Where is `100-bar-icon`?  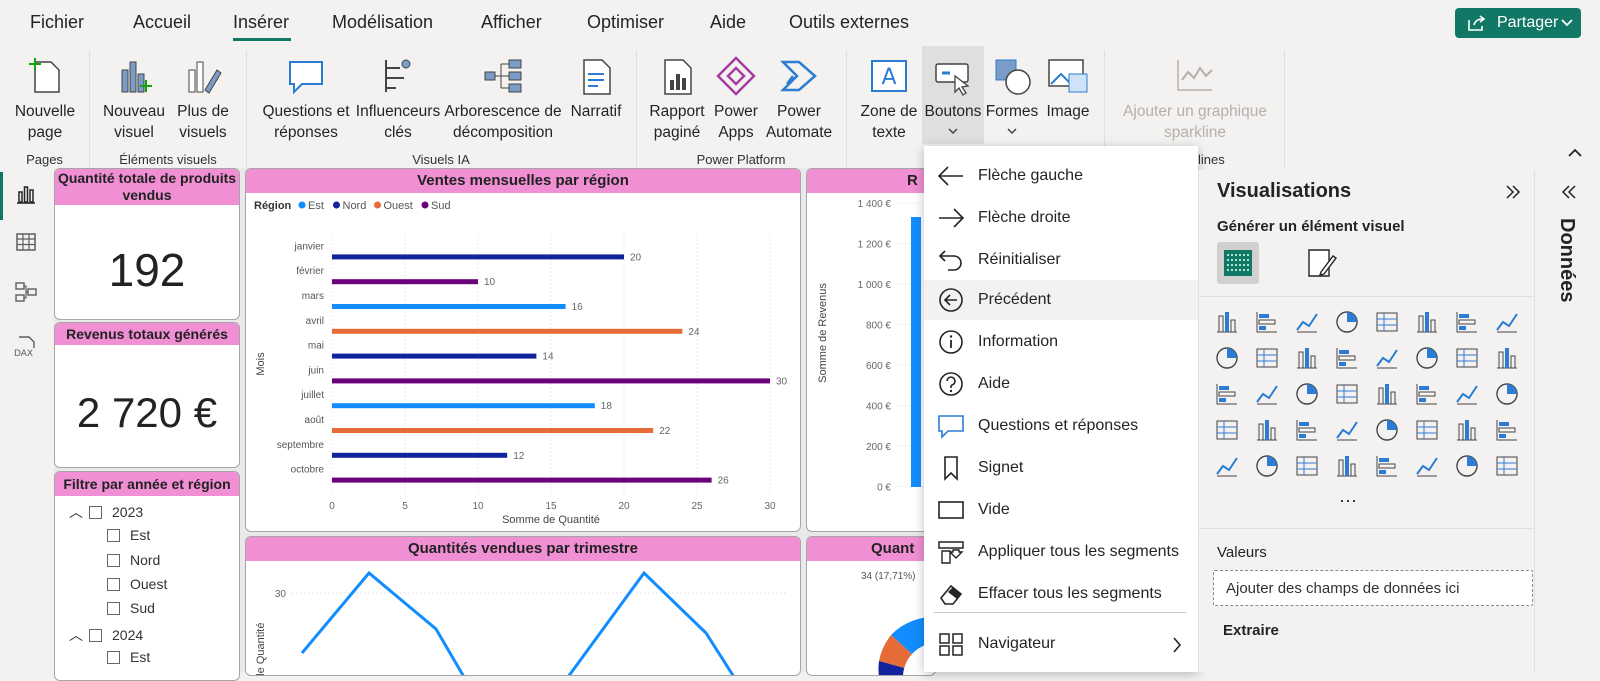
100-bar-icon is located at coordinates (1388, 323).